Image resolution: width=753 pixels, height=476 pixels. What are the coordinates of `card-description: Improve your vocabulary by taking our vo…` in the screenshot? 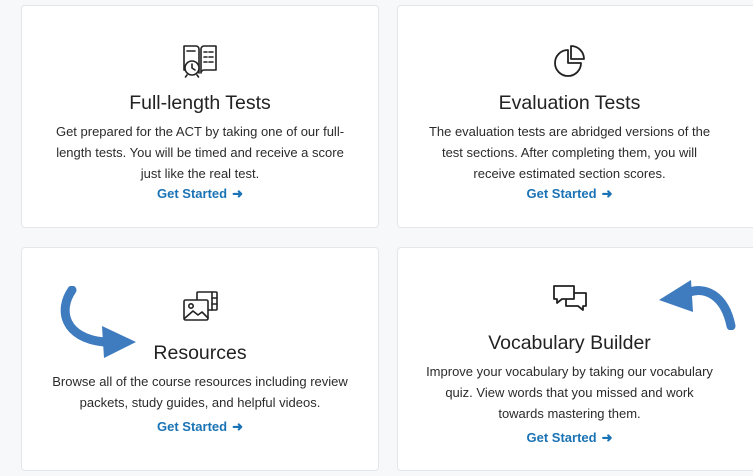 It's located at (569, 392).